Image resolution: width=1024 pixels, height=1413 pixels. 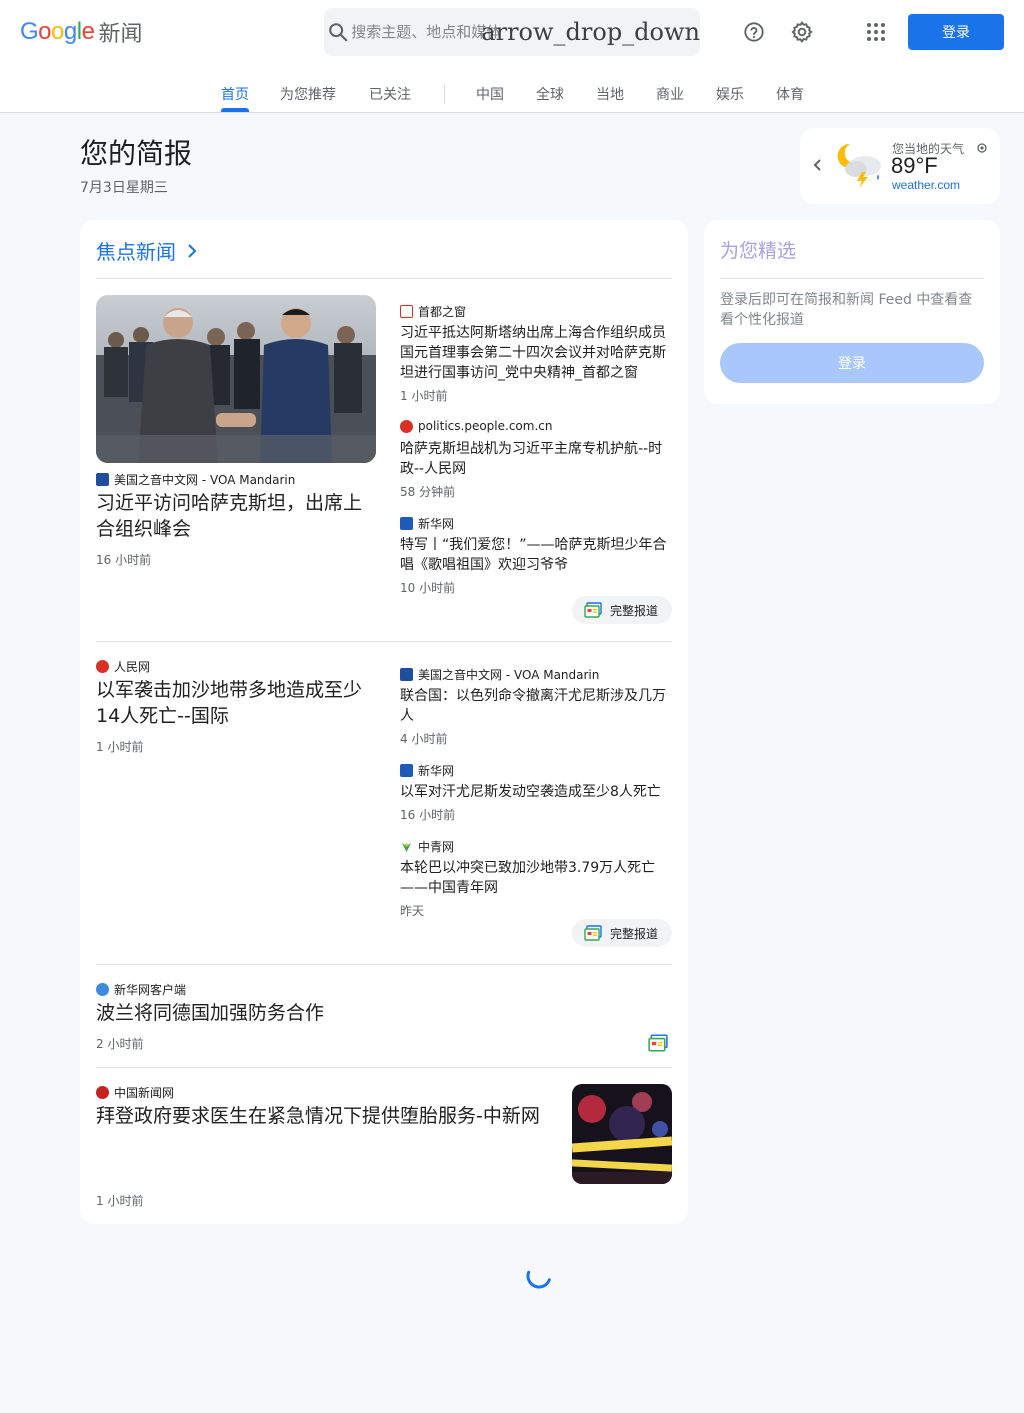 What do you see at coordinates (860, 165) in the screenshot?
I see `night-storm-weather-icon` at bounding box center [860, 165].